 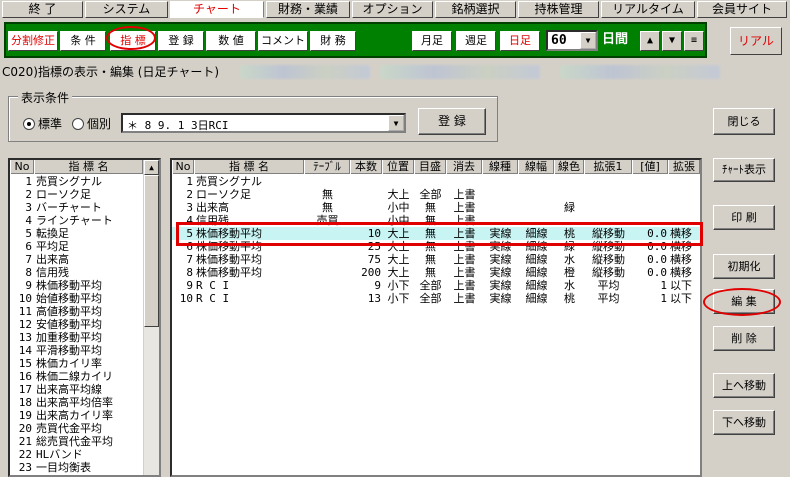 I want to click on initialize-button: 初期化, so click(x=744, y=266).